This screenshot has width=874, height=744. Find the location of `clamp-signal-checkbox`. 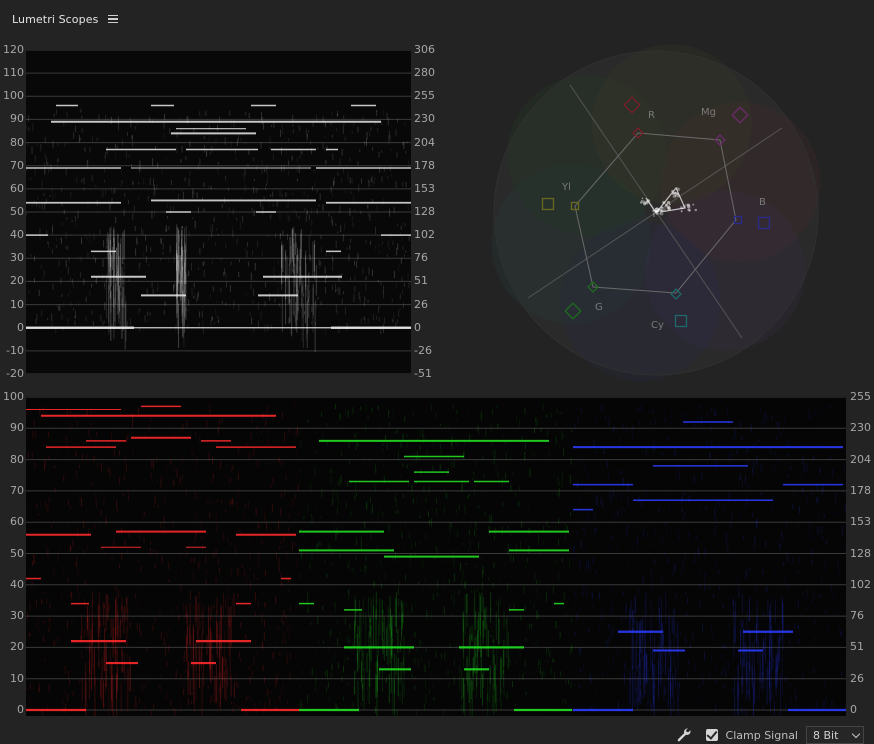

clamp-signal-checkbox is located at coordinates (711, 735).